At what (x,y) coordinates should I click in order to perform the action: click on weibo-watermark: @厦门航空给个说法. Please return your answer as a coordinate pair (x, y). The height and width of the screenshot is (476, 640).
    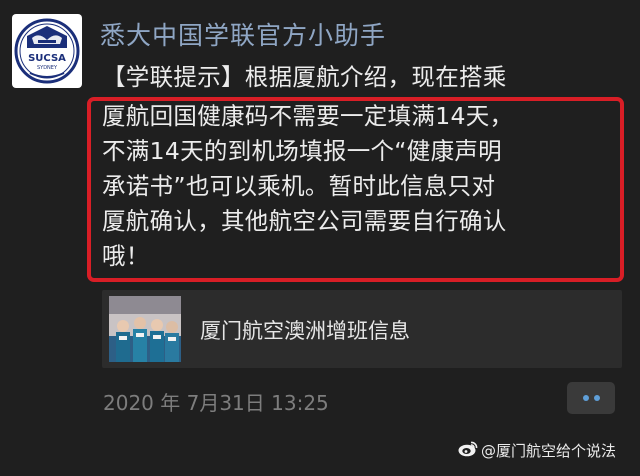
    Looking at the image, I should click on (537, 450).